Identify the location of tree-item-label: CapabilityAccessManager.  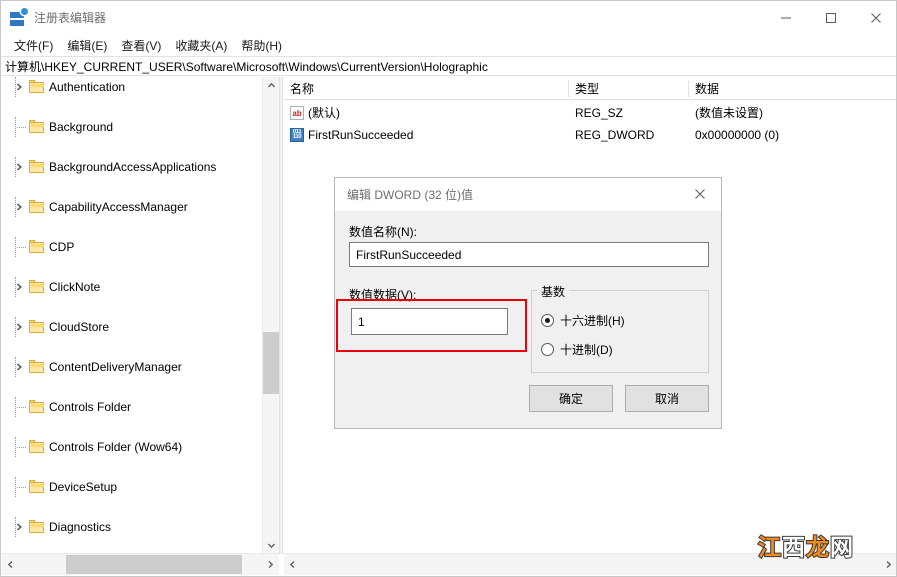
(118, 207).